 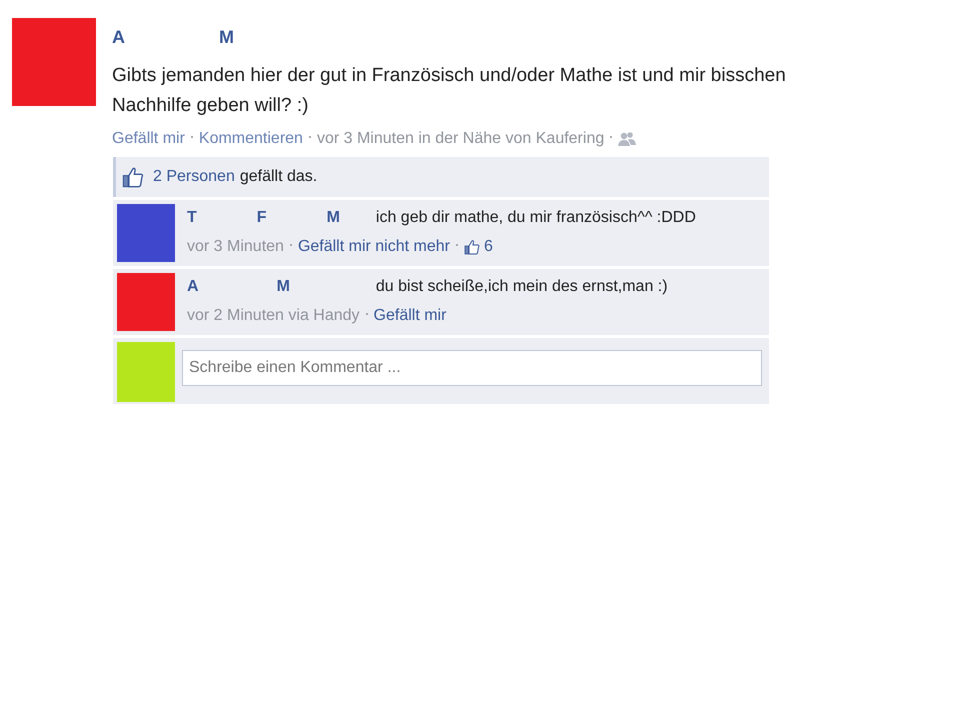 What do you see at coordinates (522, 287) in the screenshot?
I see `comment-text: du bist scheiße,ich mein des ernst,man :)` at bounding box center [522, 287].